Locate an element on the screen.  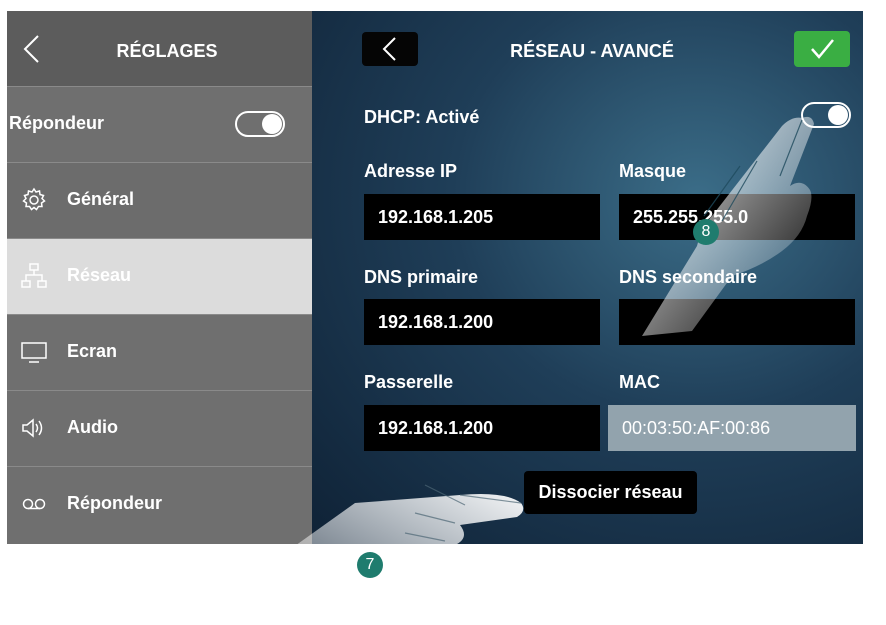
sidebar-item-answering-toggle: Répondeur is located at coordinates (159, 124).